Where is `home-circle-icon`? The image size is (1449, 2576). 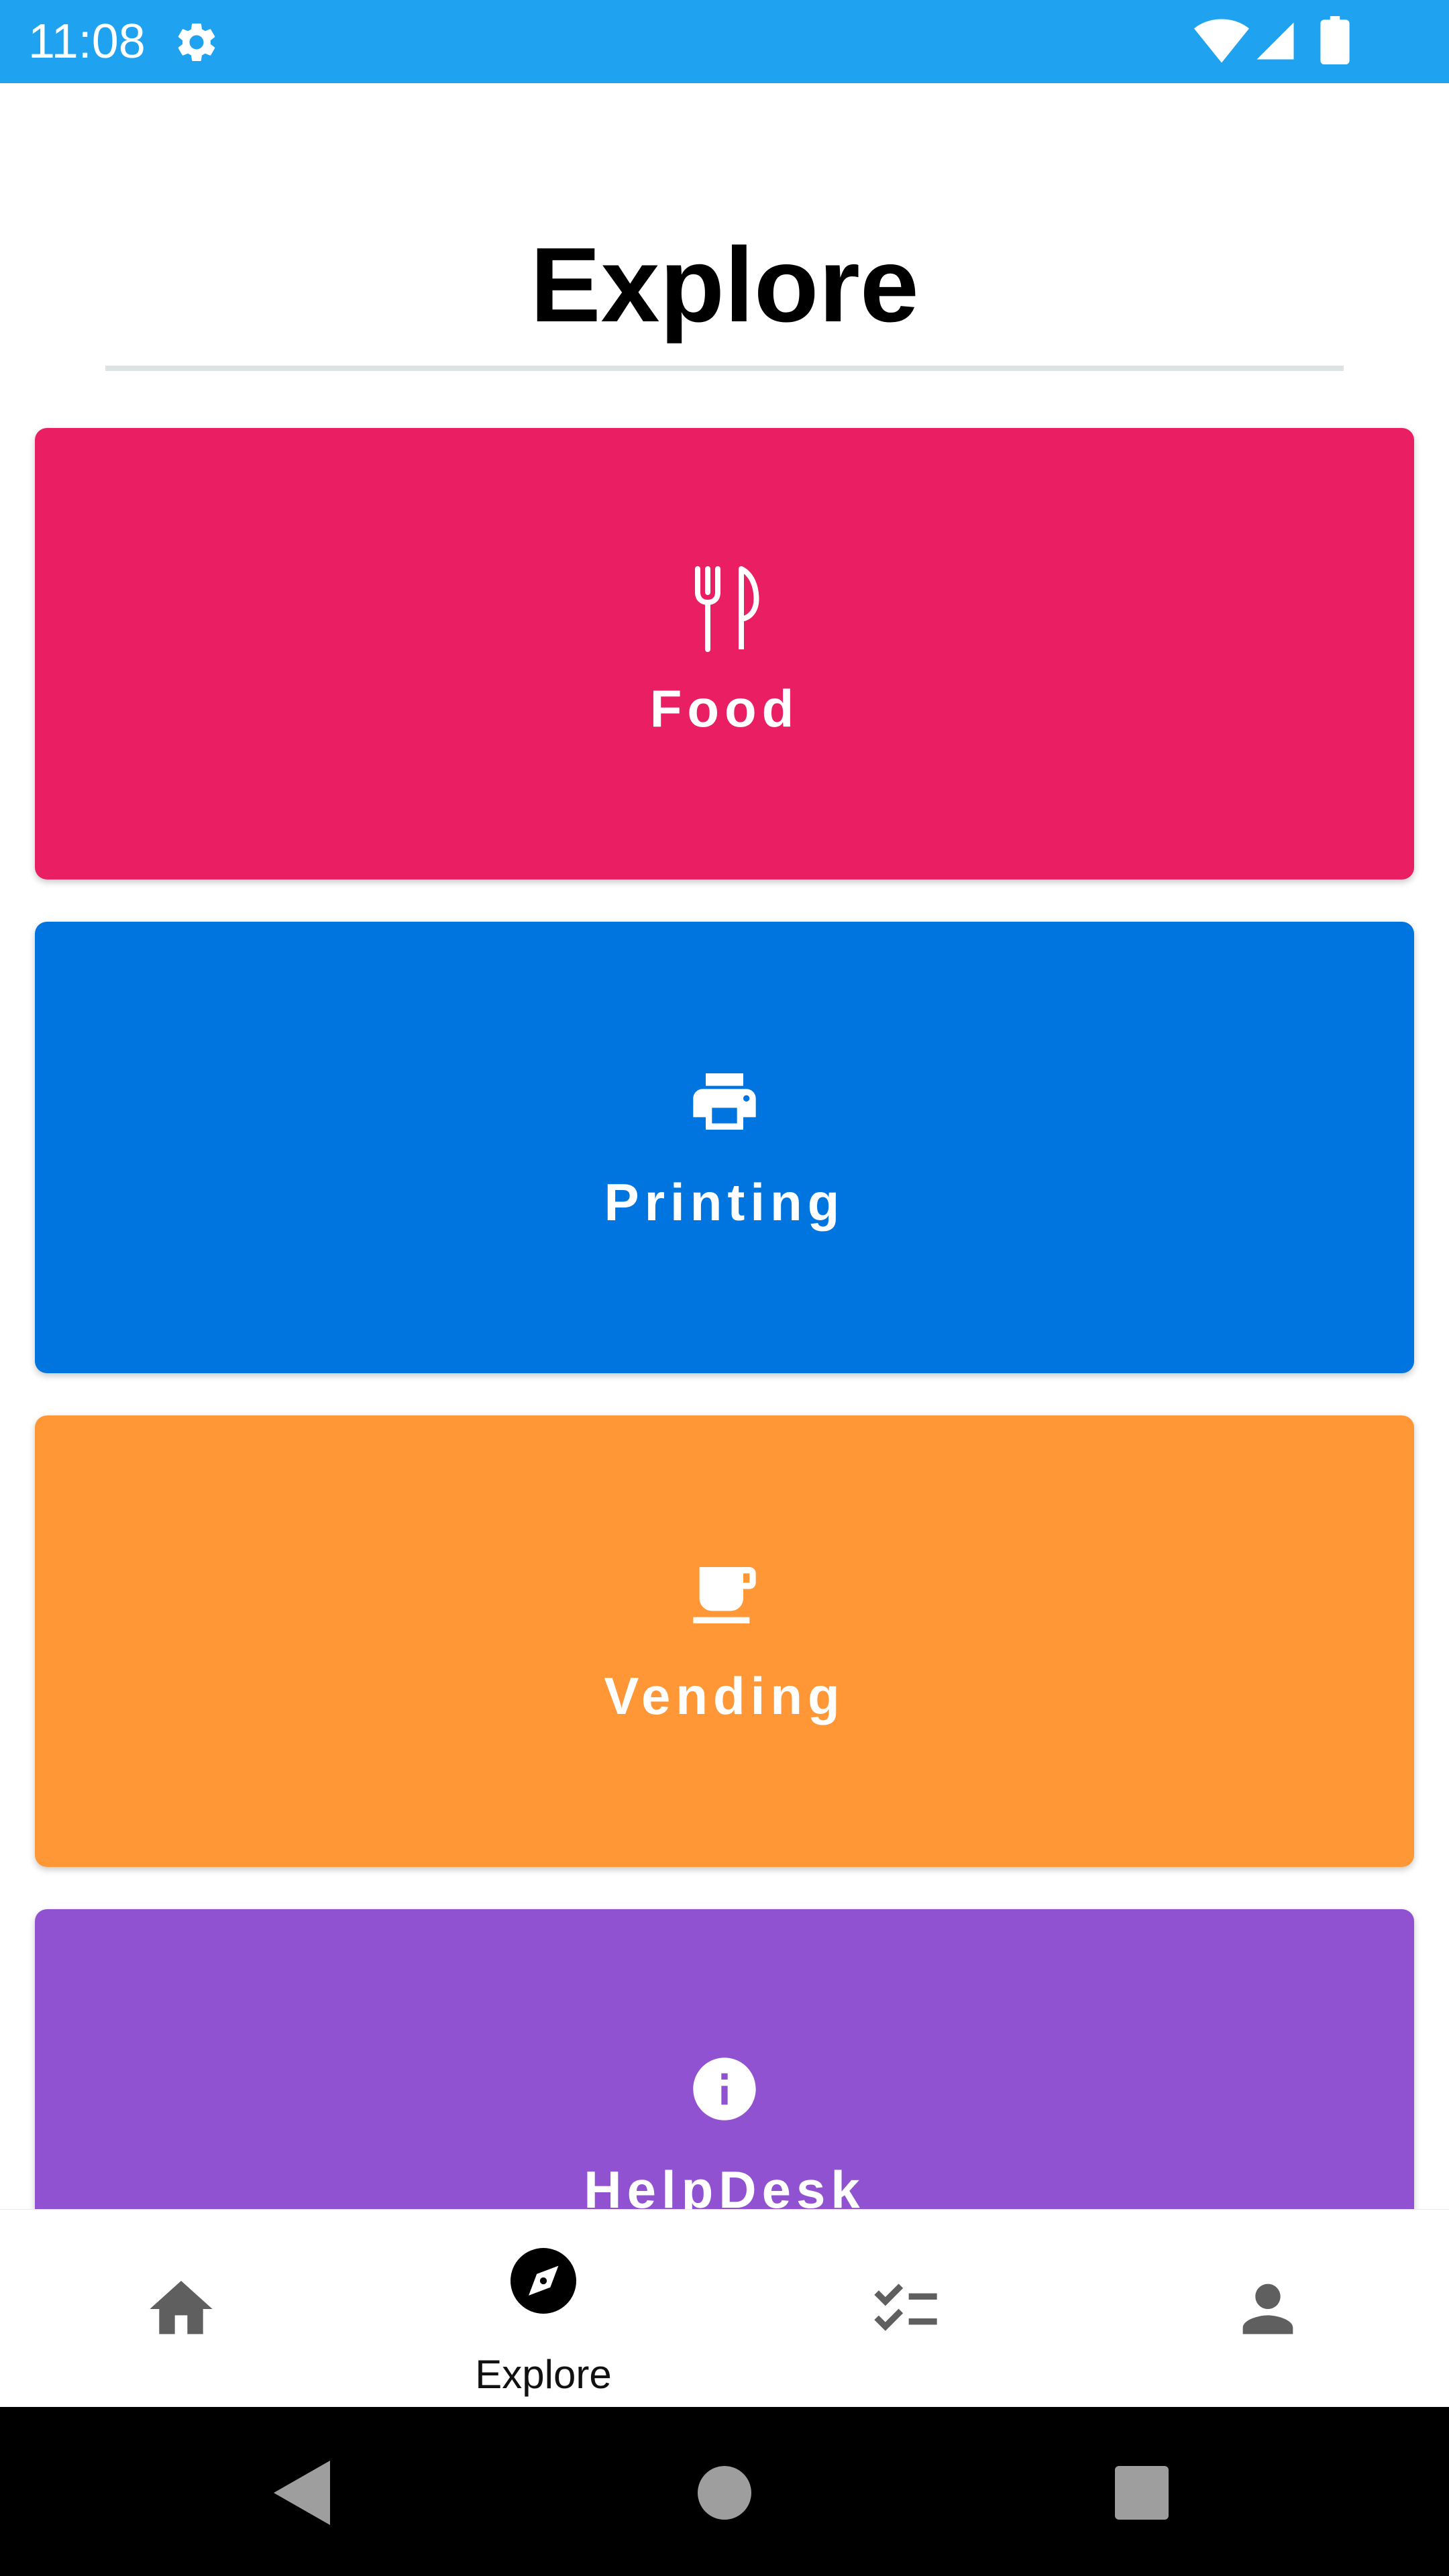
home-circle-icon is located at coordinates (724, 2494).